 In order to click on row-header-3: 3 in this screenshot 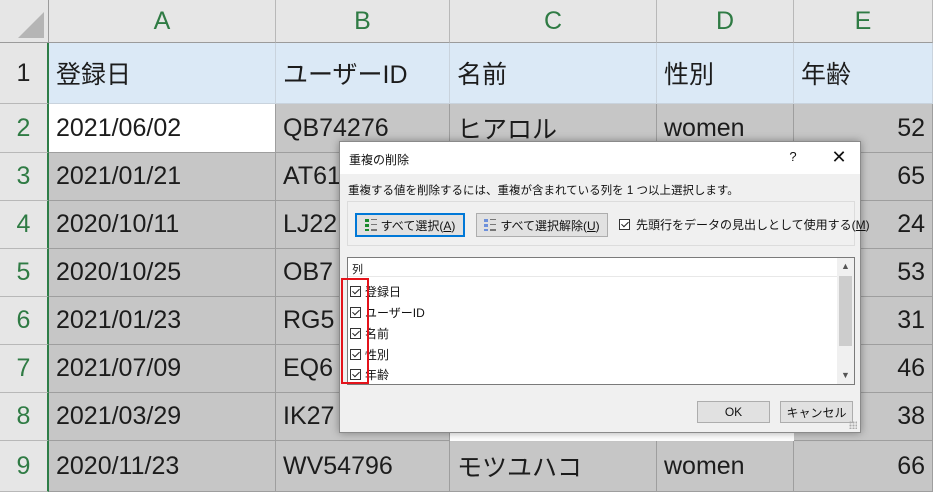, I will do `click(24, 177)`.